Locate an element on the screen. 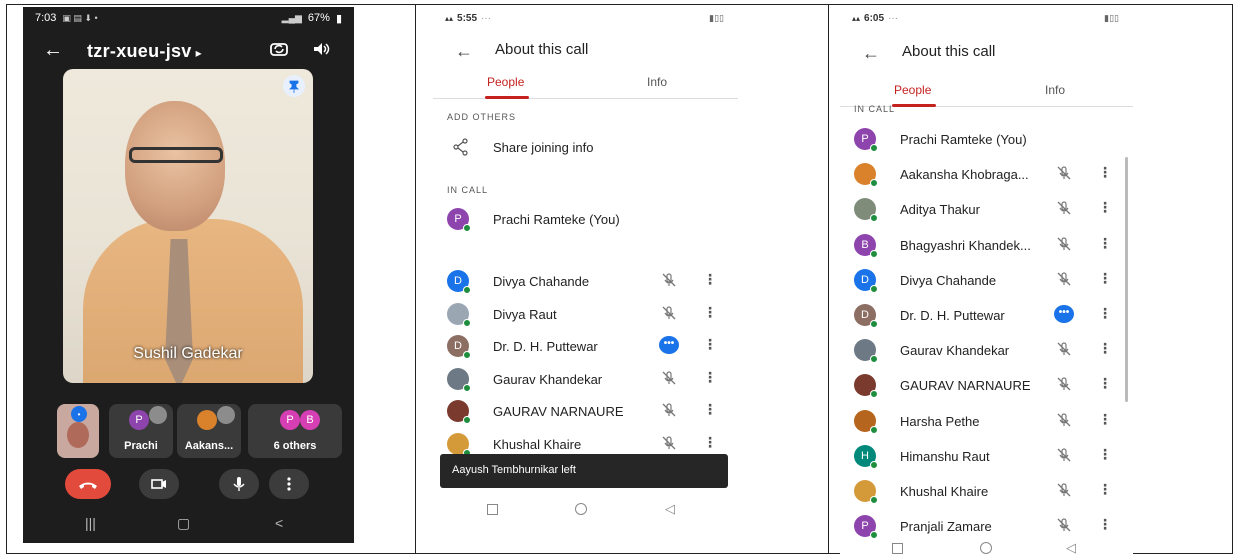 This screenshot has width=1239, height=558. participant-name: Gaurav Khandekar is located at coordinates (955, 351).